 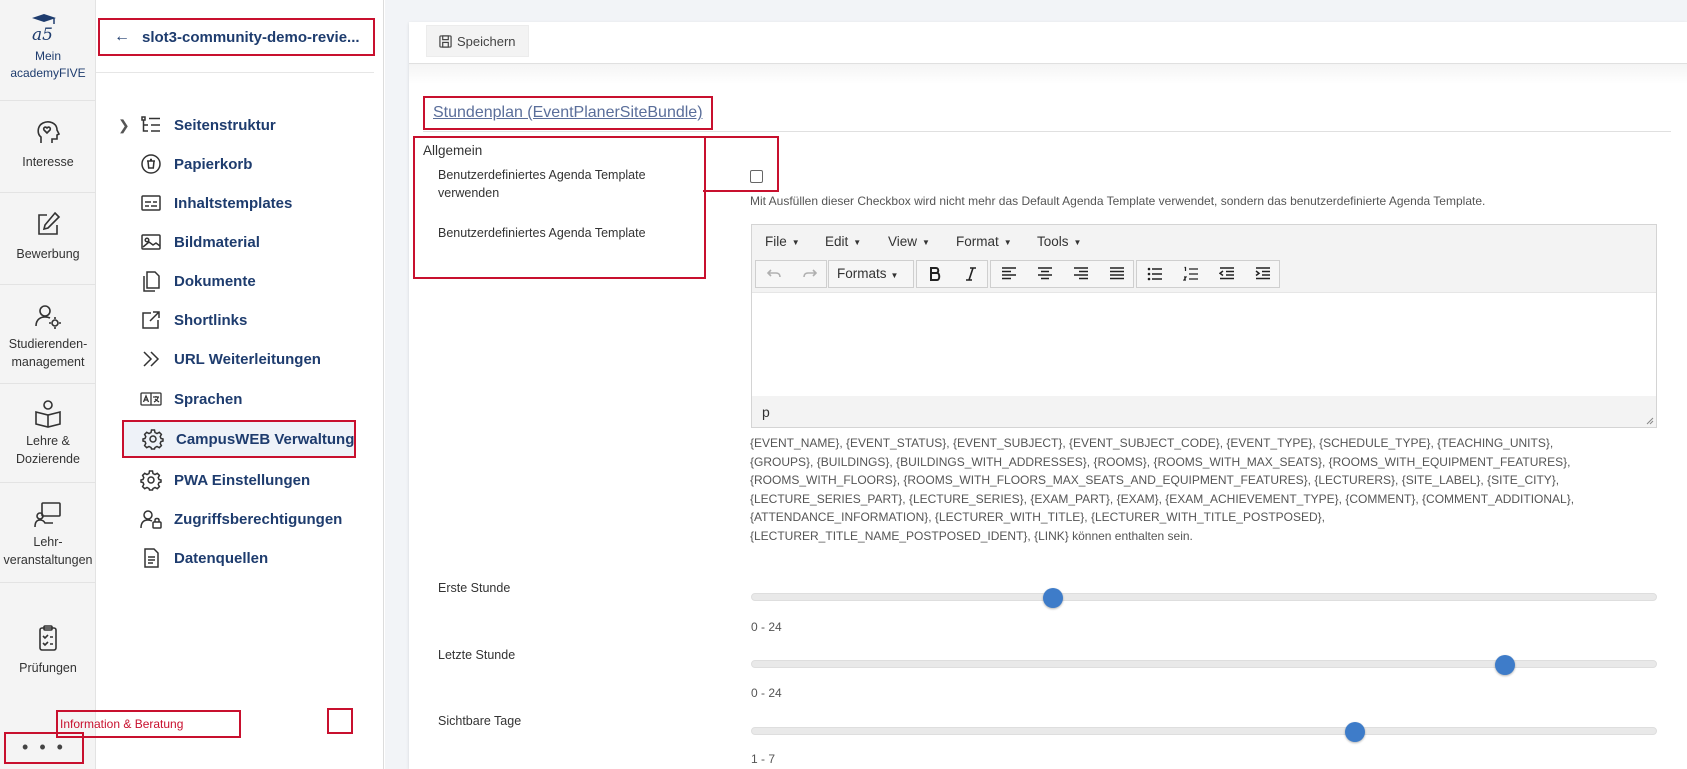 What do you see at coordinates (125, 125) in the screenshot?
I see `chevron-right-icon: ❯` at bounding box center [125, 125].